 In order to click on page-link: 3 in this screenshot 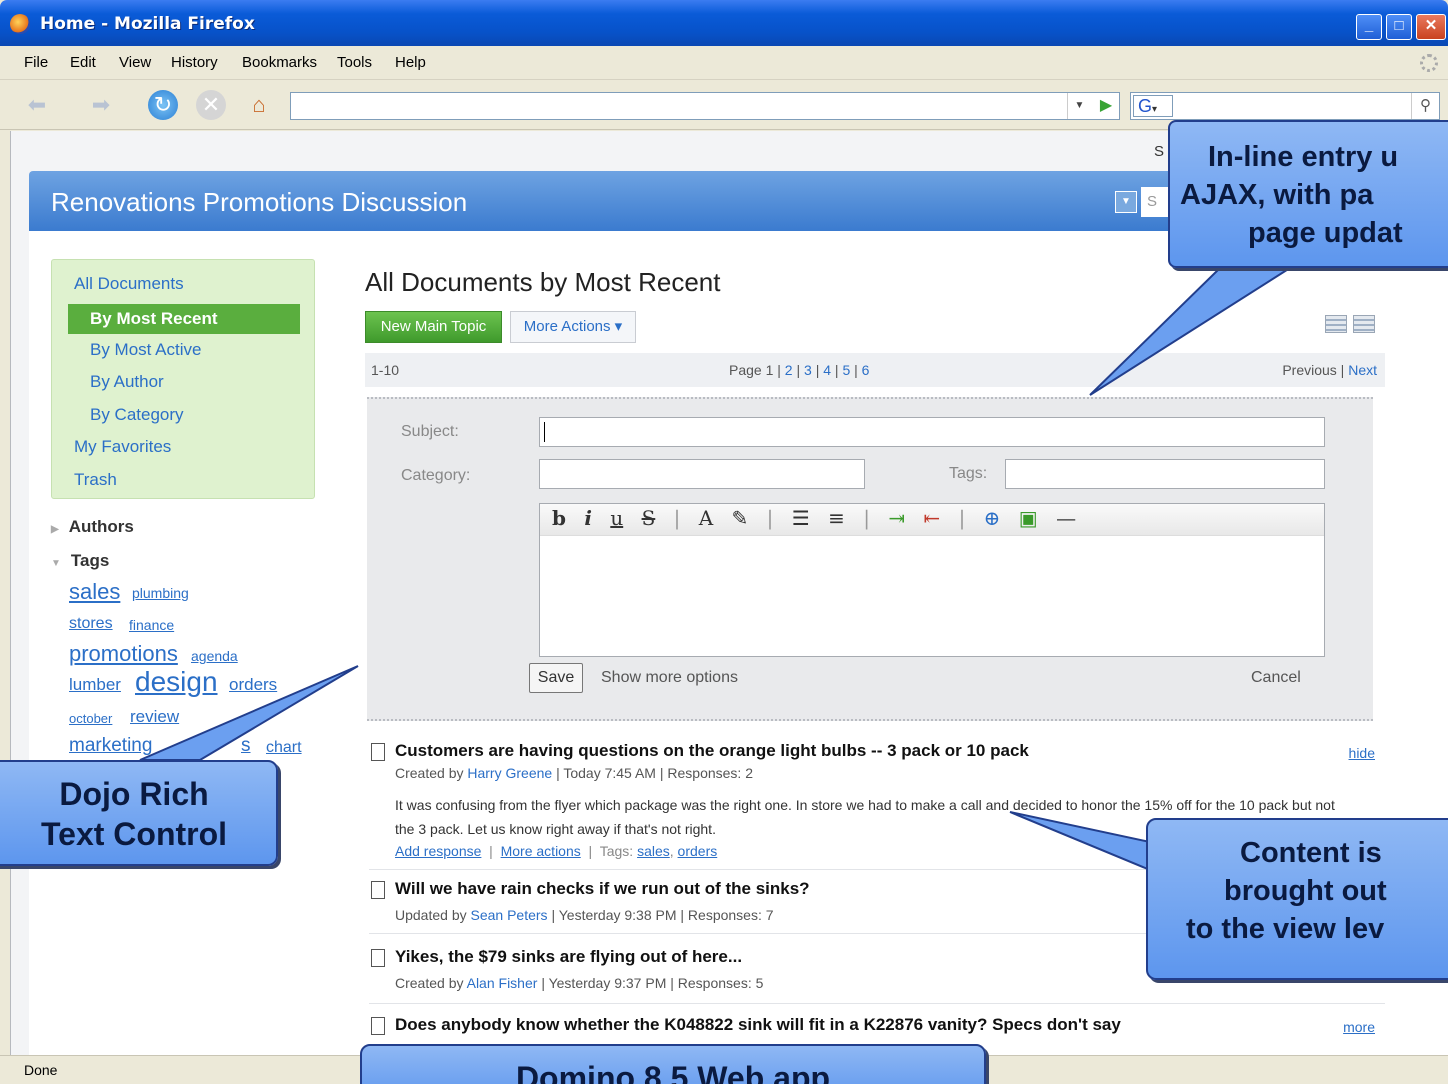, I will do `click(808, 370)`.